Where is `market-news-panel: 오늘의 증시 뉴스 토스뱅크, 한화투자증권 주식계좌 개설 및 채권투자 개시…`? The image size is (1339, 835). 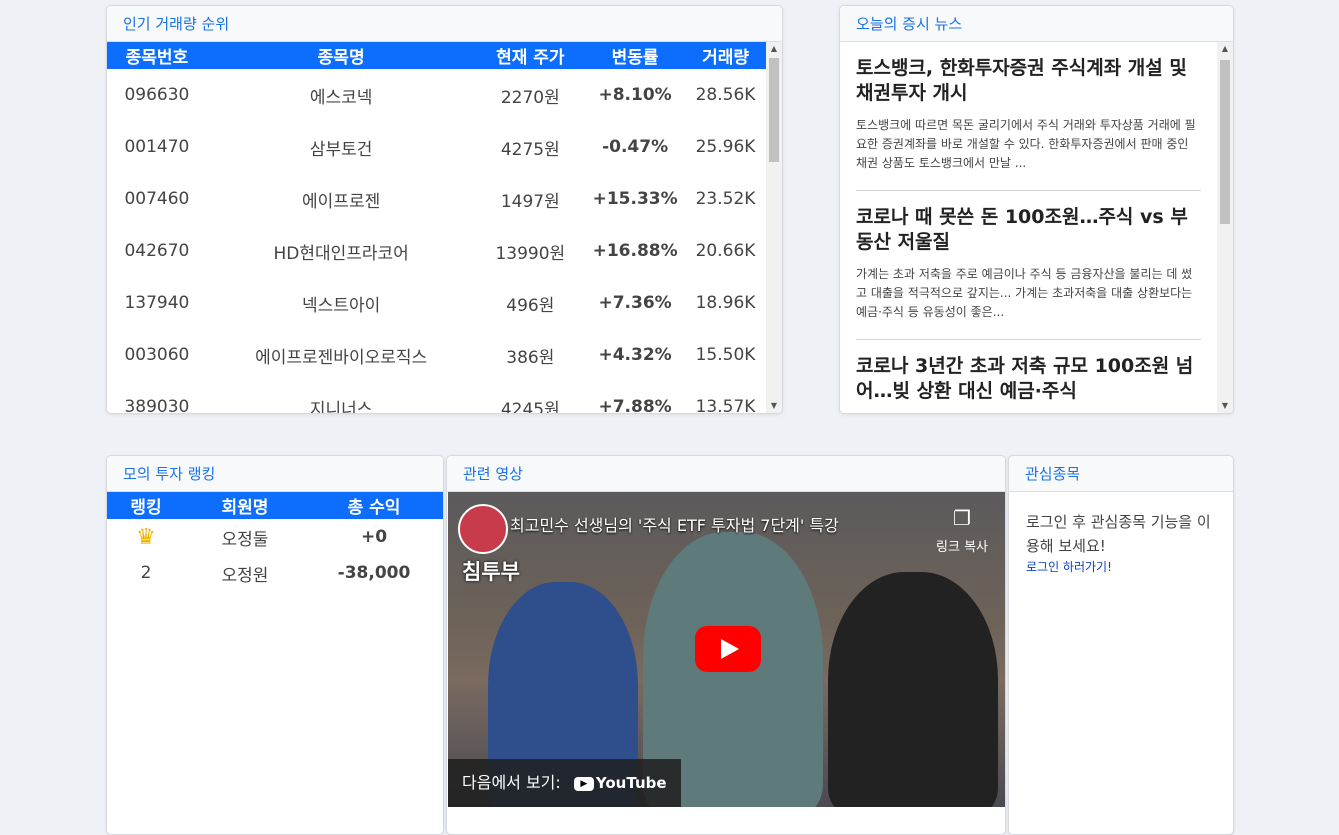 market-news-panel: 오늘의 증시 뉴스 토스뱅크, 한화투자증권 주식계좌 개설 및 채권투자 개시… is located at coordinates (1036, 209).